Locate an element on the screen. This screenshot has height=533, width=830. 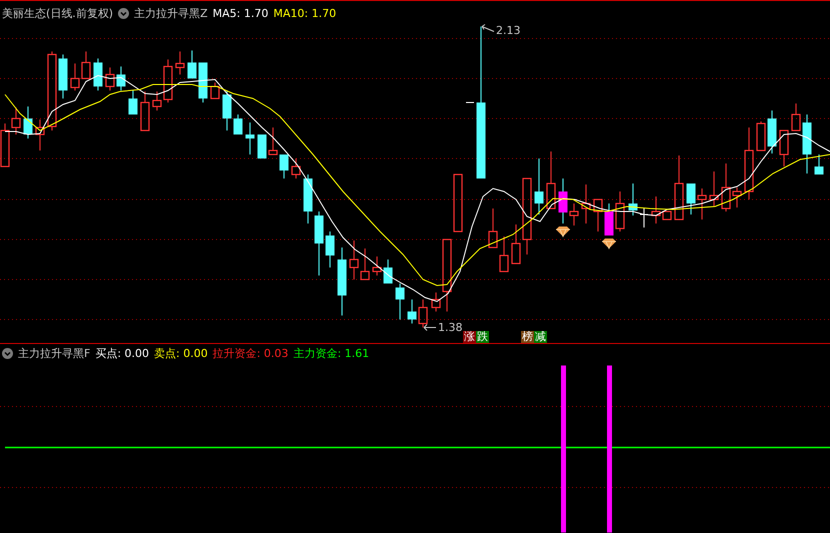
legend-value: 买点: 0.00 is located at coordinates (122, 353).